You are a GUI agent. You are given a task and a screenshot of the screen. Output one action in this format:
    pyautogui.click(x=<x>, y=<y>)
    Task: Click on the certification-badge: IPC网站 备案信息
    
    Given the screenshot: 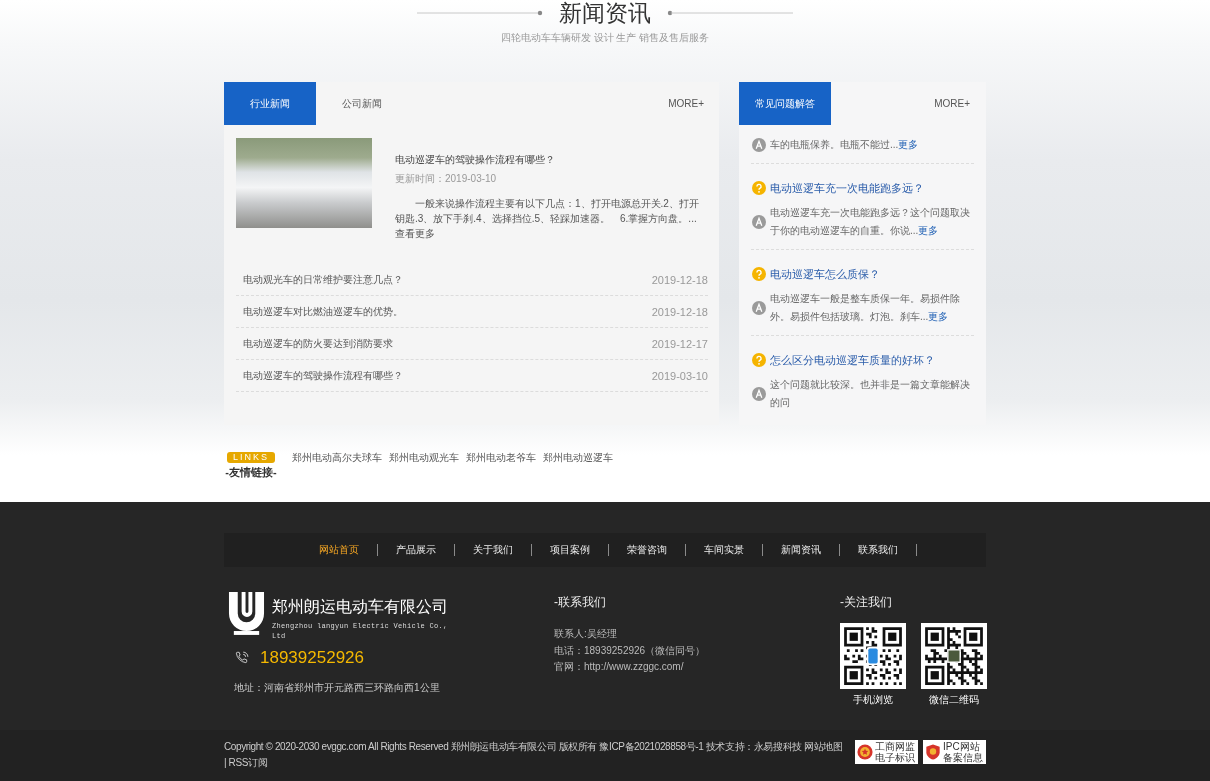 What is the action you would take?
    pyautogui.click(x=954, y=752)
    